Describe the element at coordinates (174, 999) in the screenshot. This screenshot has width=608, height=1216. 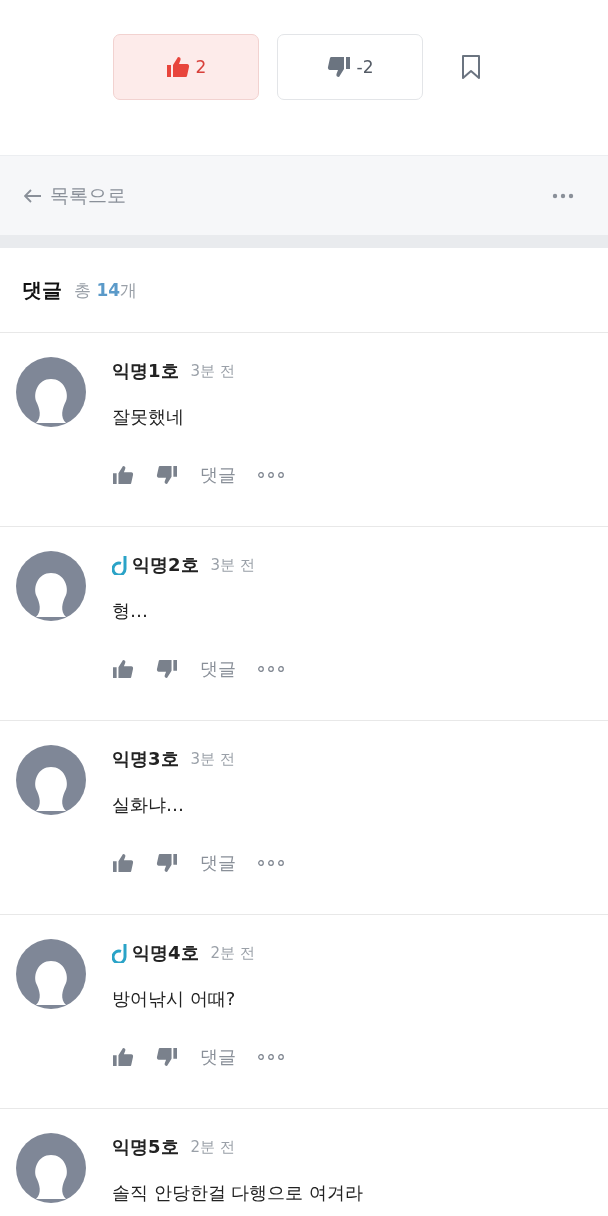
I see `comment-text: 방어낚시 어때?` at that location.